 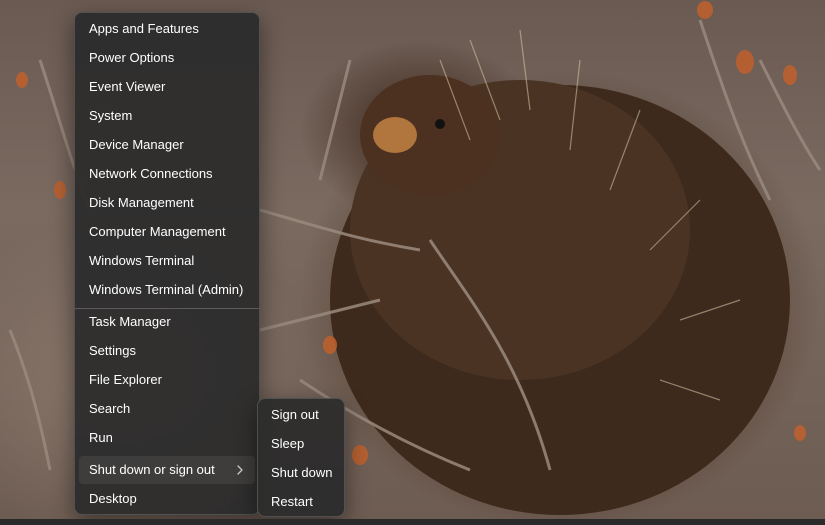 I want to click on menu-item-label: Windows Terminal (Admin), so click(x=166, y=289).